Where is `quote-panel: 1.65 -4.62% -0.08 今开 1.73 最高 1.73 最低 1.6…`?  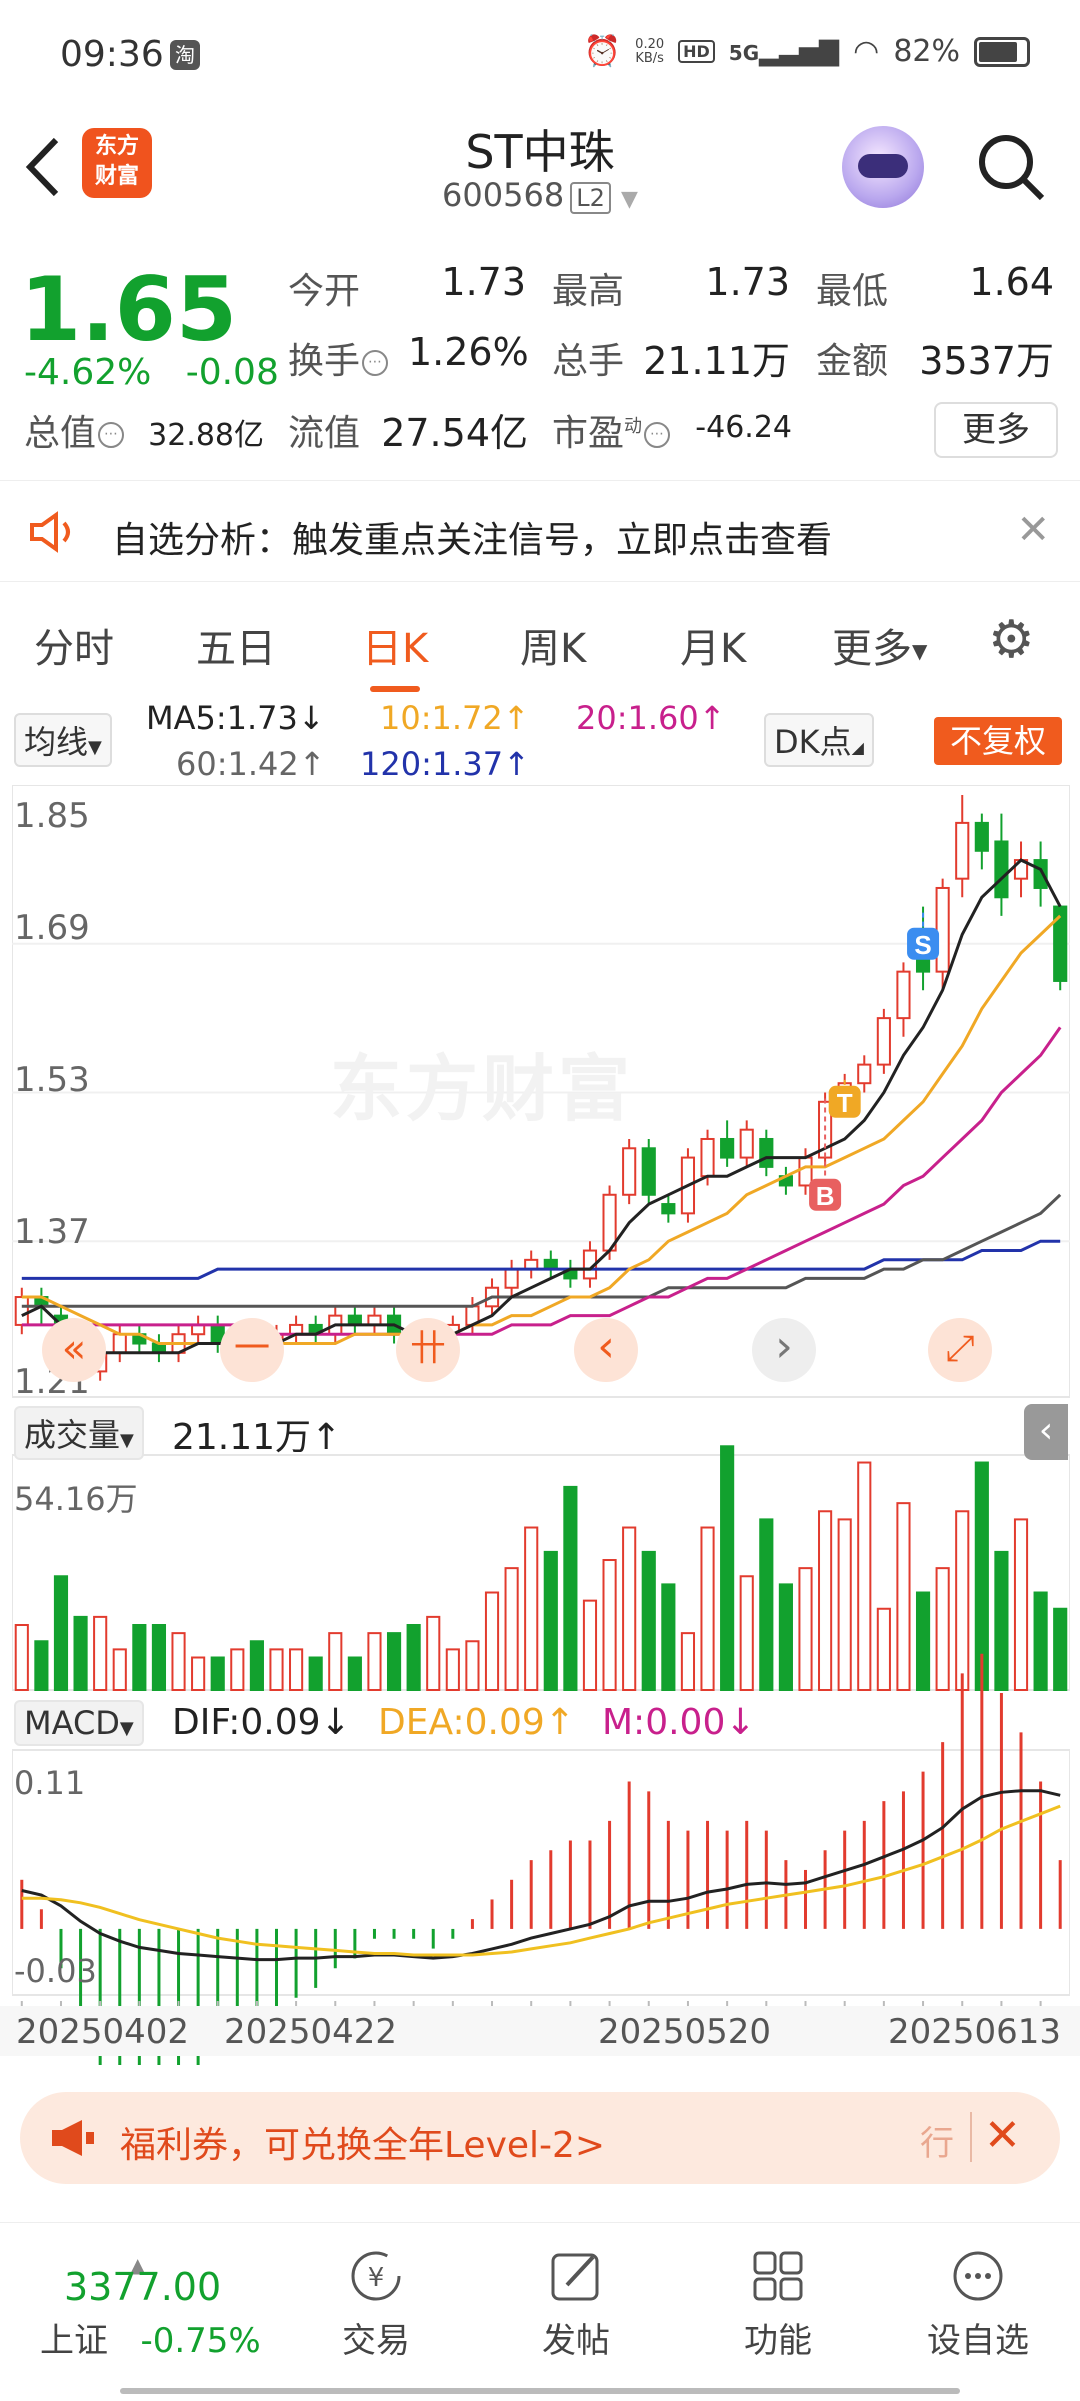
quote-panel: 1.65 -4.62% -0.08 今开 1.73 最高 1.73 最低 1.6… is located at coordinates (540, 355).